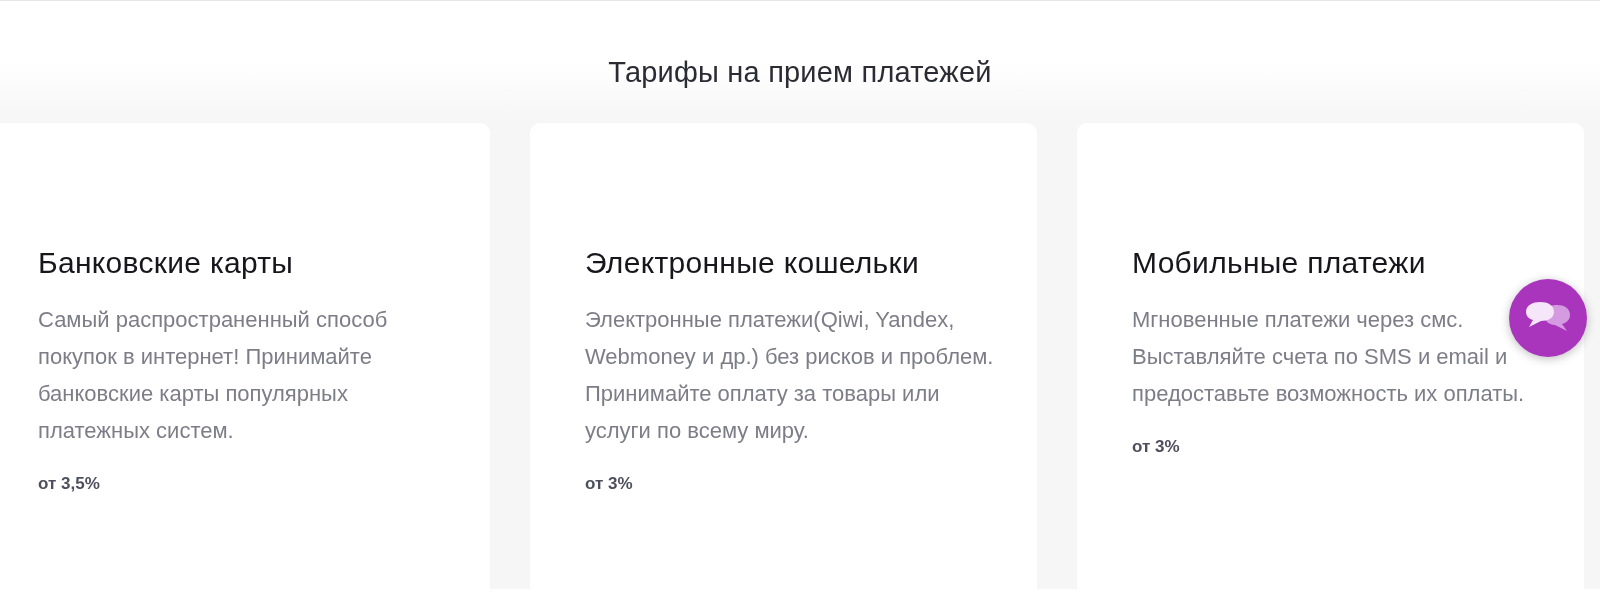 Image resolution: width=1600 pixels, height=602 pixels. I want to click on card-price: от 3,5%, so click(69, 484).